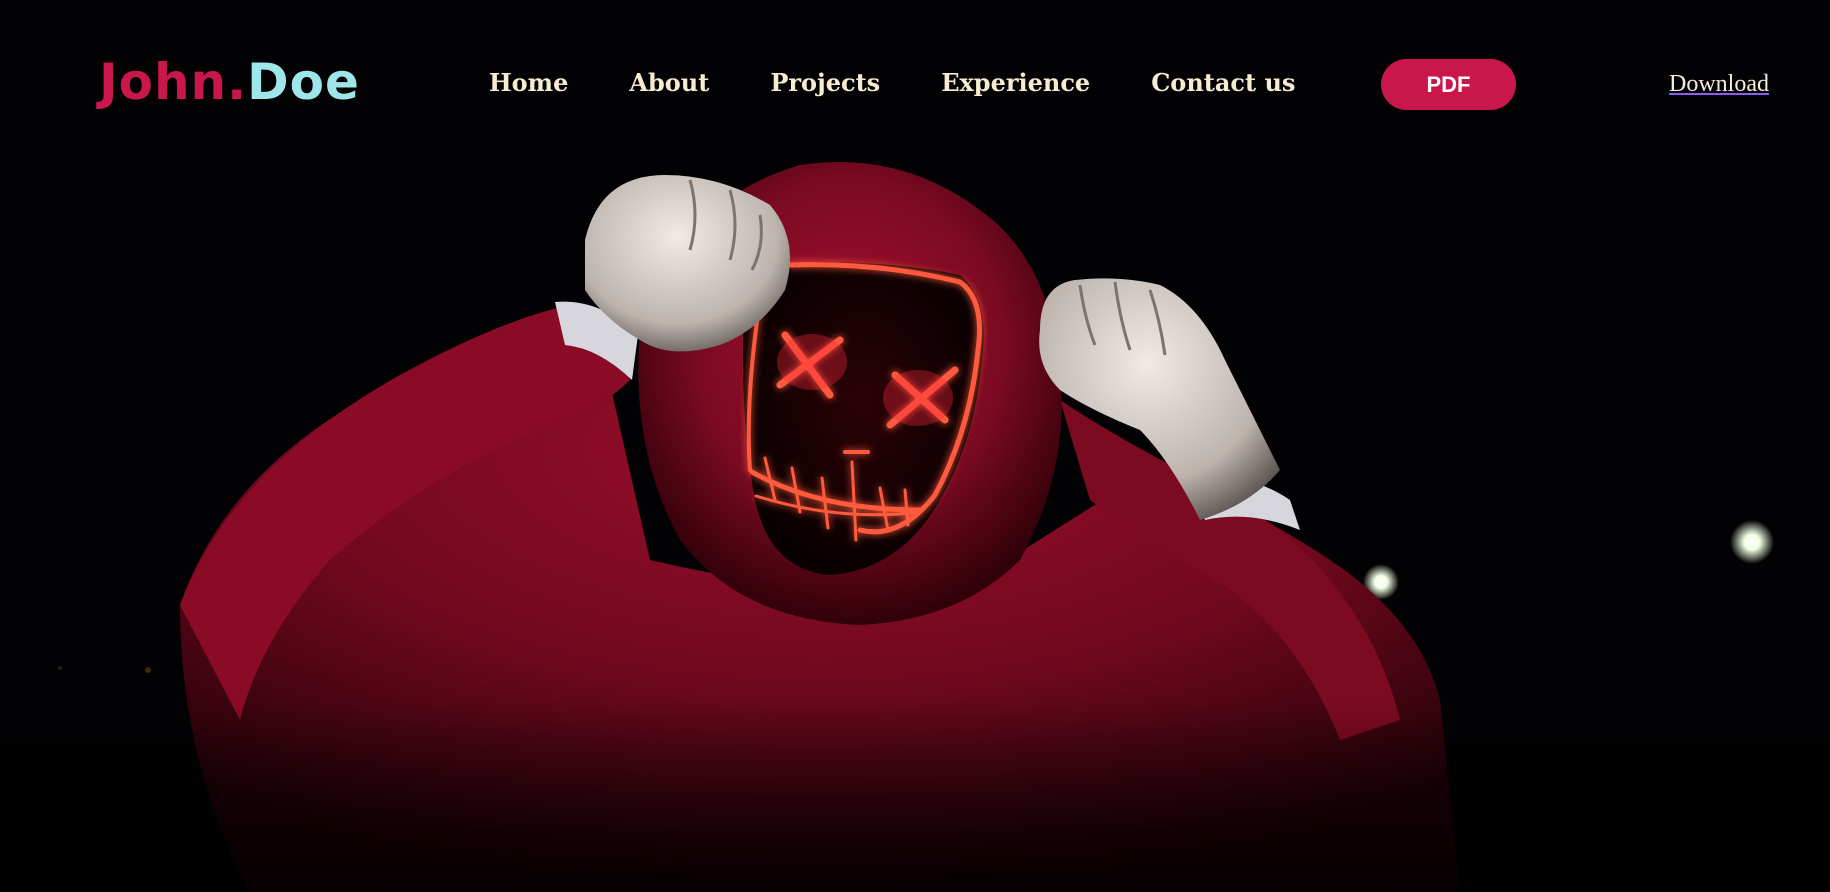 This screenshot has width=1830, height=892. Describe the element at coordinates (1719, 84) in the screenshot. I see `download-link: Download` at that location.